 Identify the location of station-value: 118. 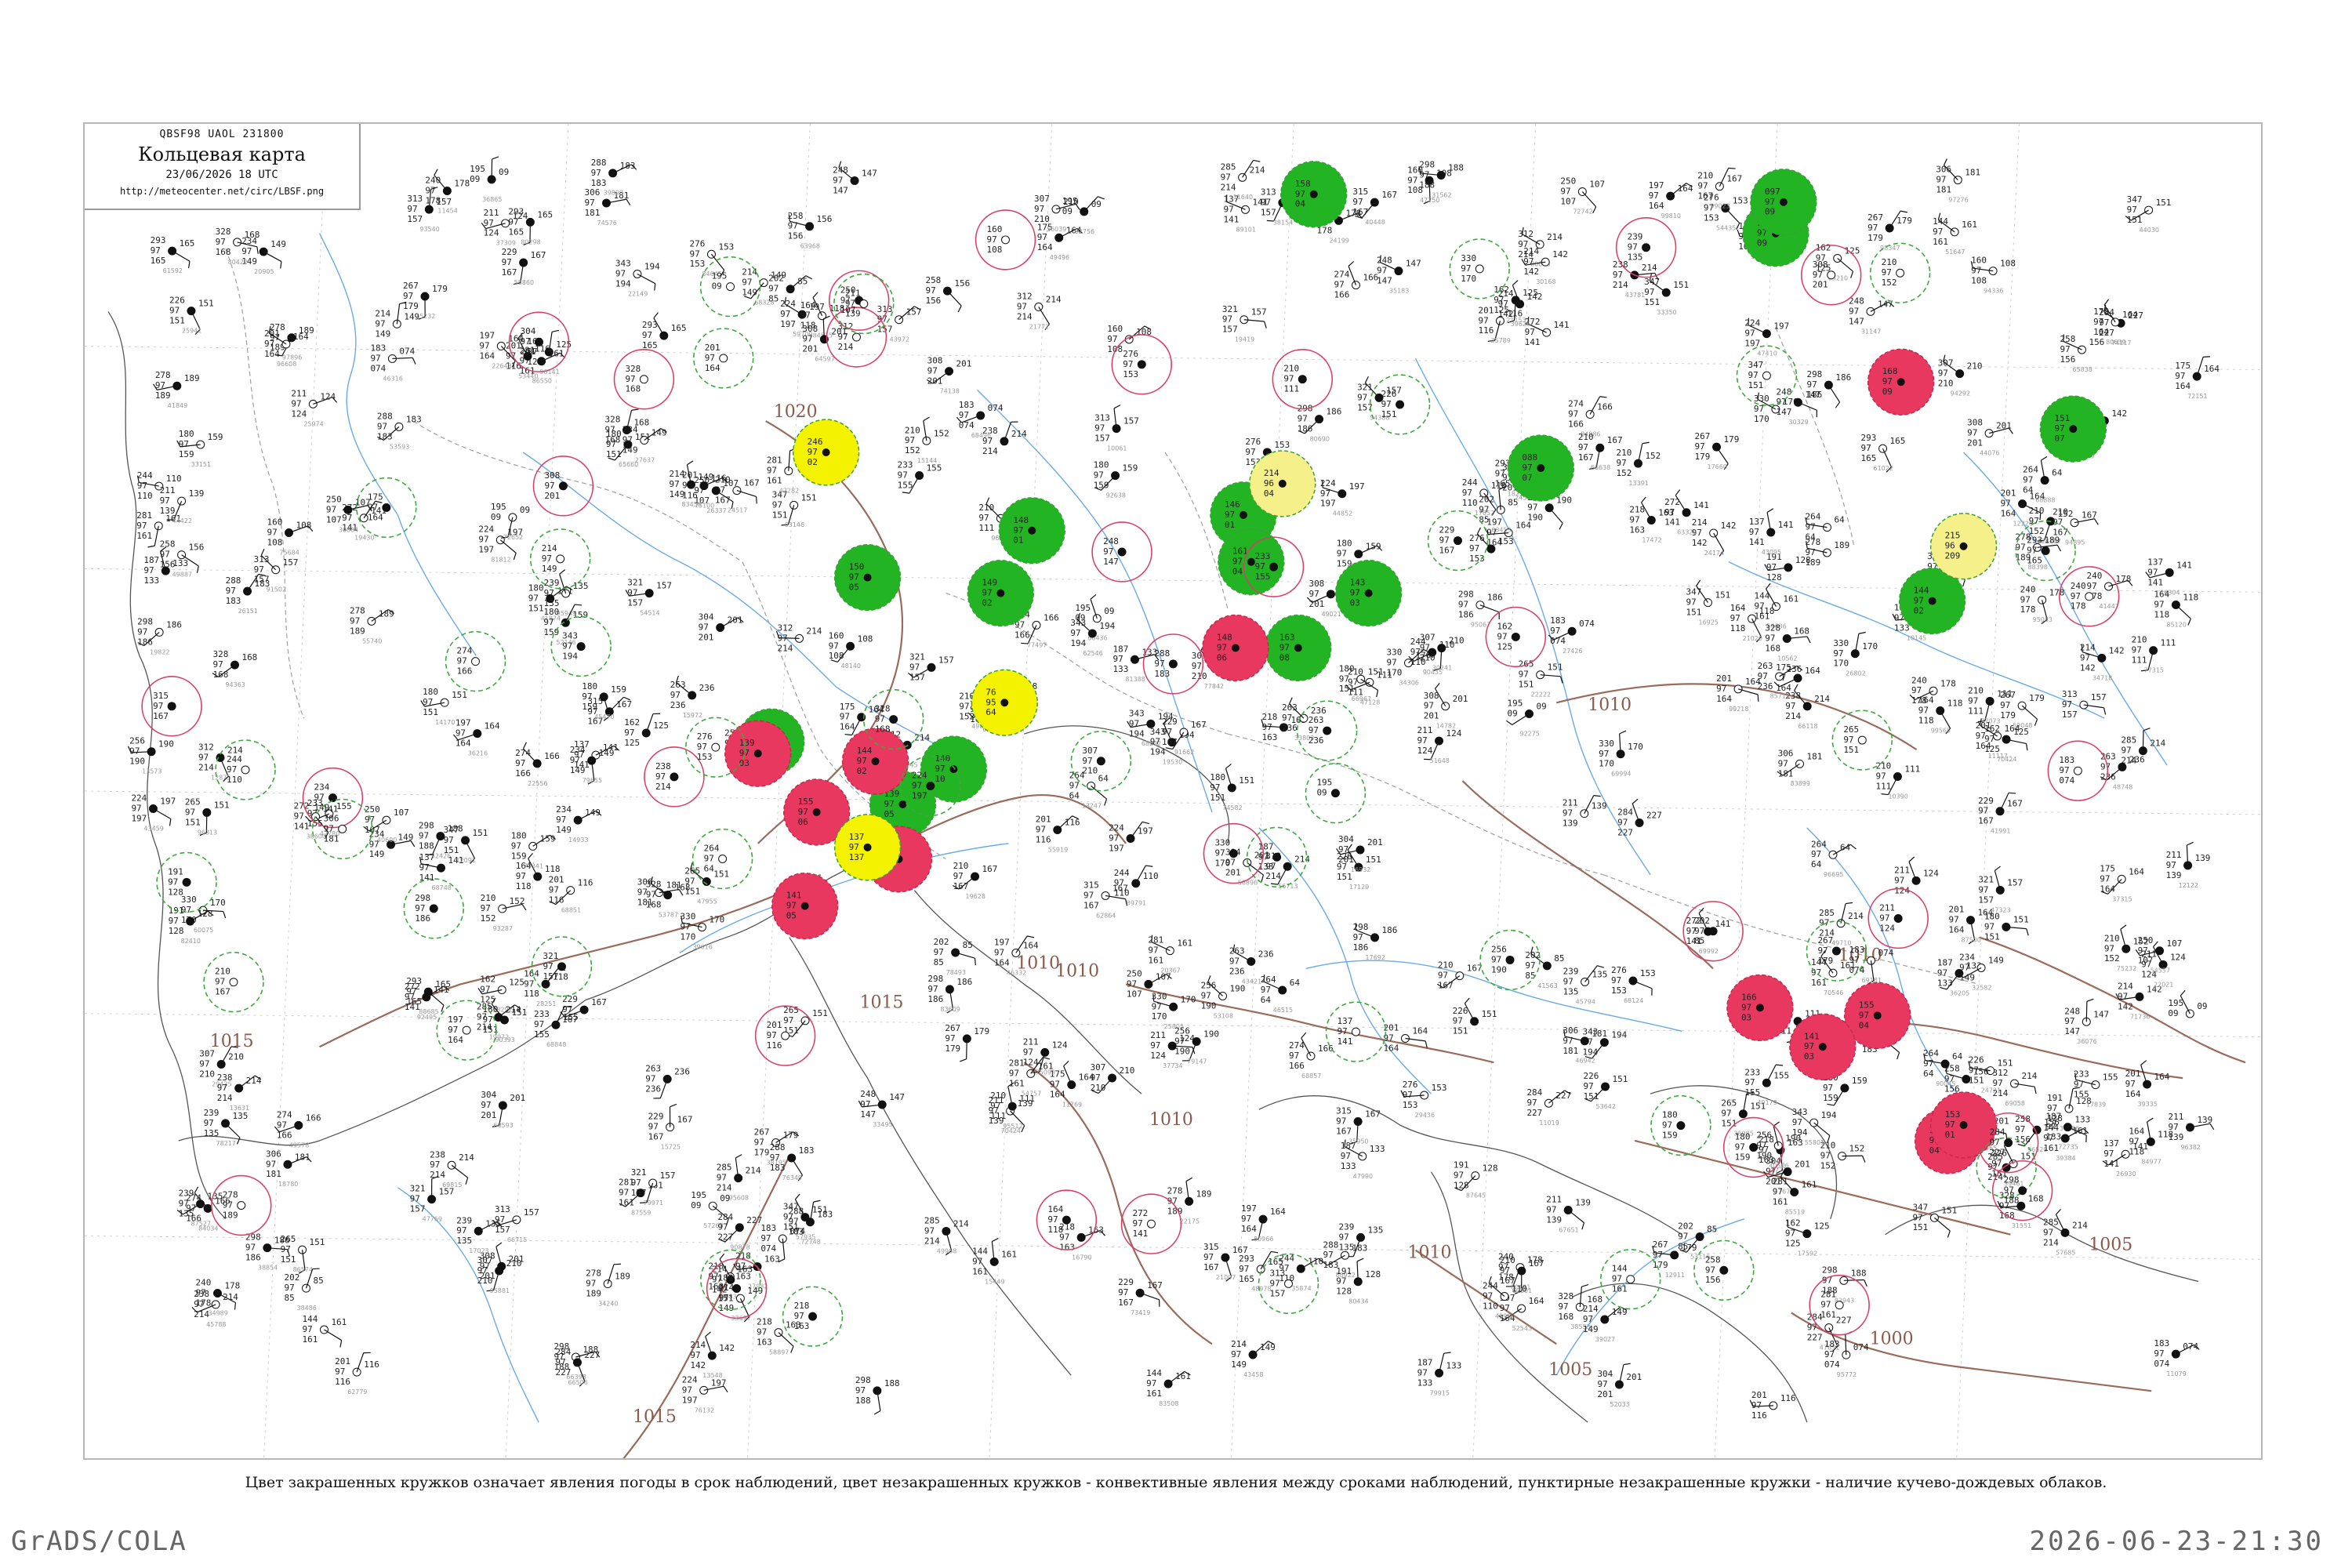
(1767, 611).